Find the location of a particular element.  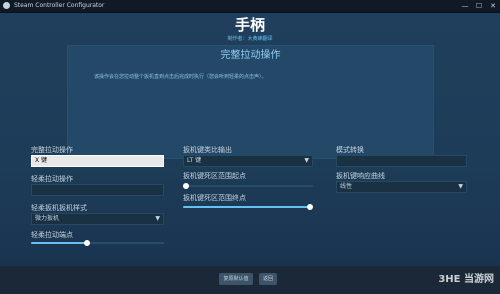

minimize-button: — is located at coordinates (465, 6).